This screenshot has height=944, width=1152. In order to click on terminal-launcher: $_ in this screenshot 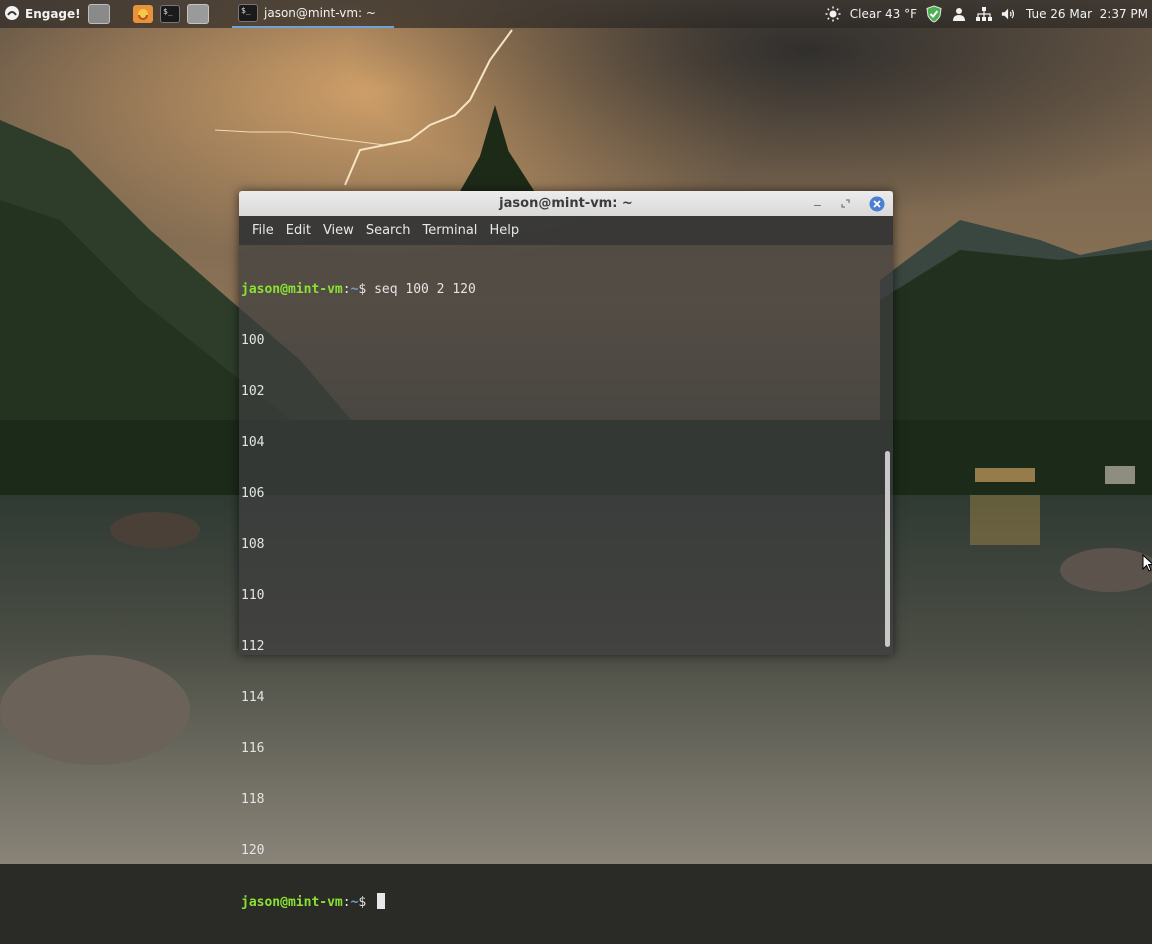, I will do `click(170, 14)`.